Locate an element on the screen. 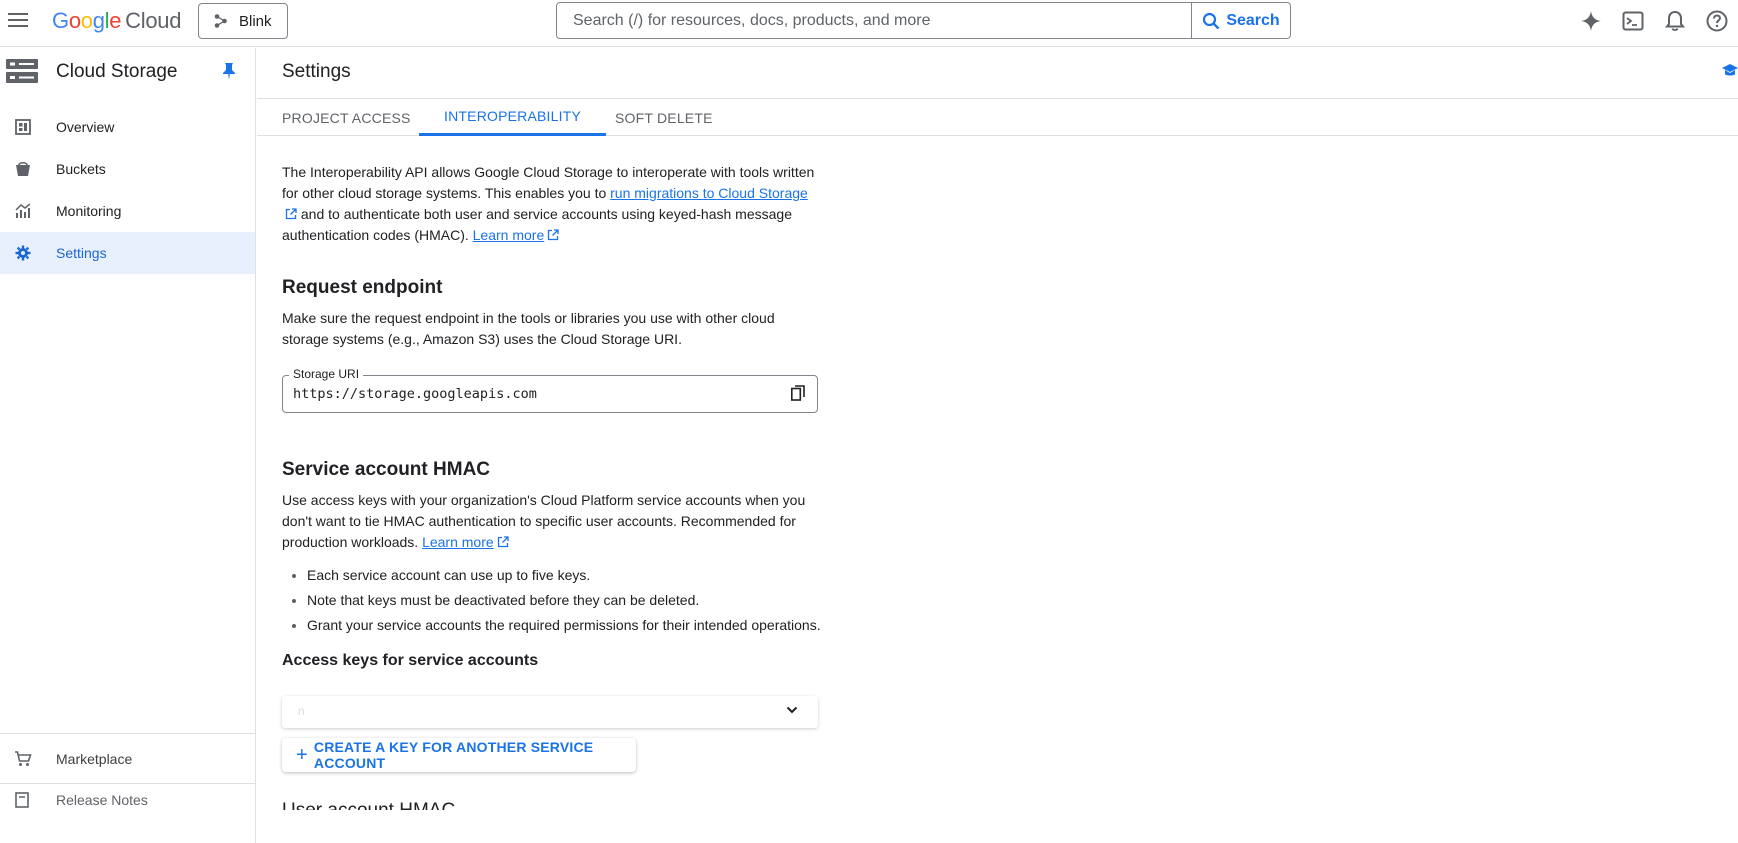  project-picker-button: Blink is located at coordinates (243, 21).